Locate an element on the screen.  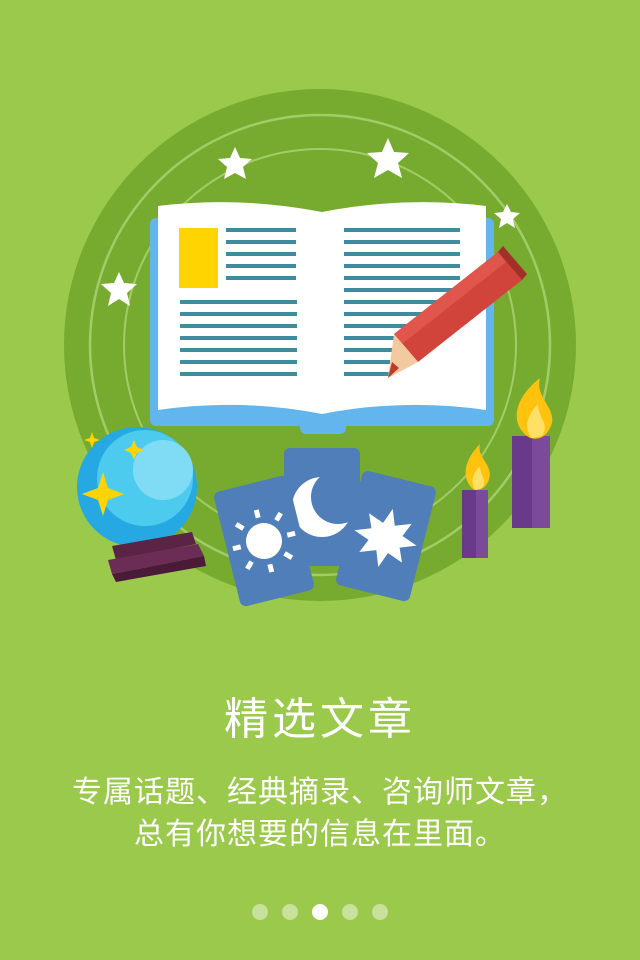
page-title: 精选文章 is located at coordinates (320, 719).